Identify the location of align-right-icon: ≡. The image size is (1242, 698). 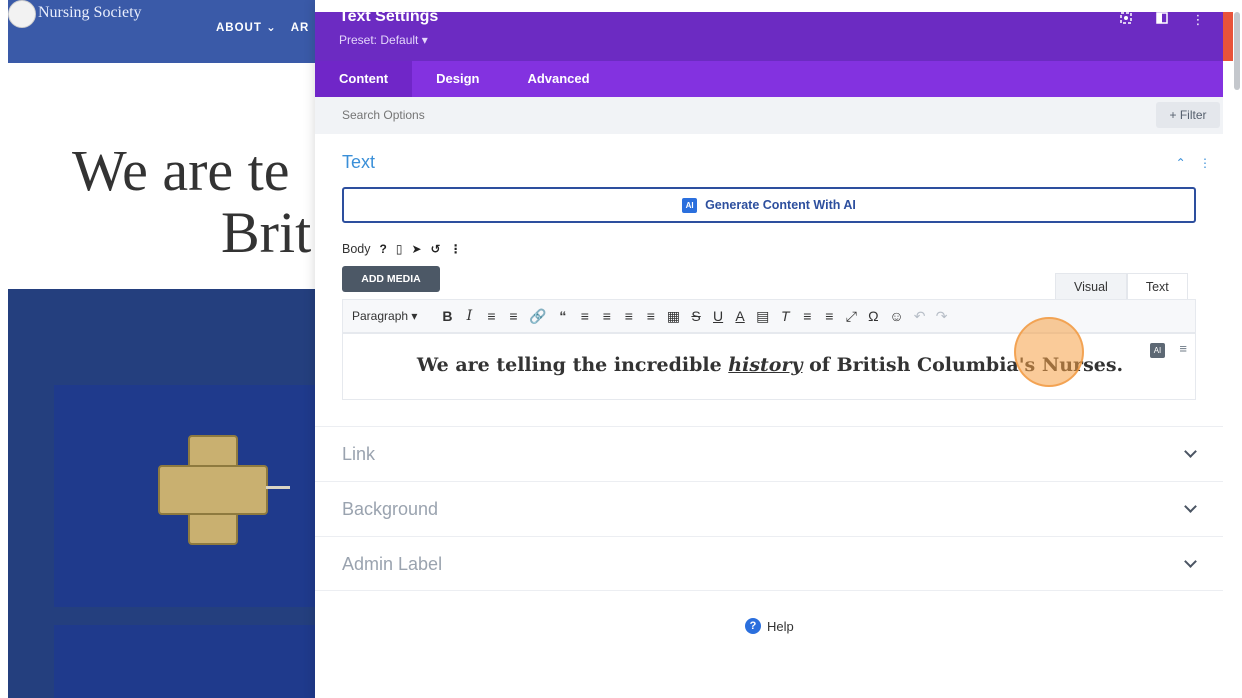
(629, 316).